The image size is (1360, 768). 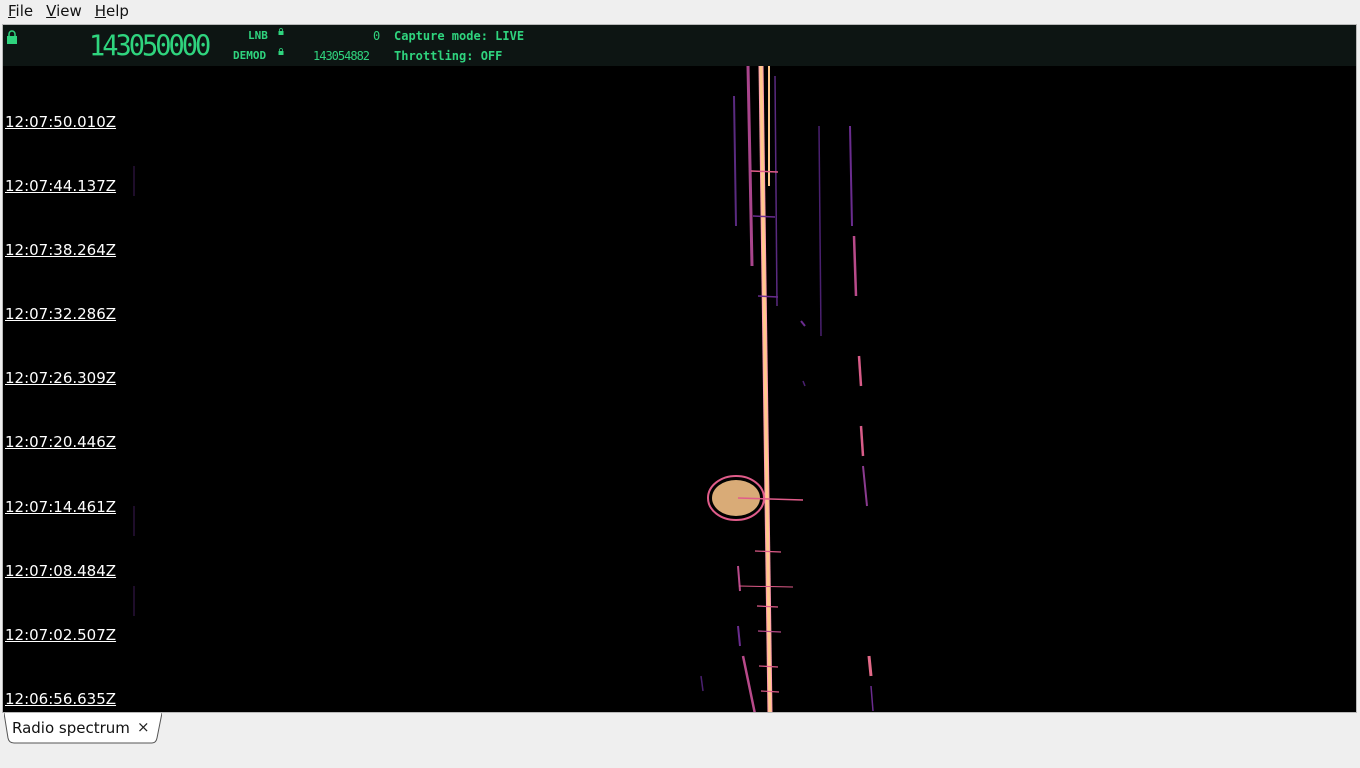 I want to click on menu-view: View, so click(x=64, y=11).